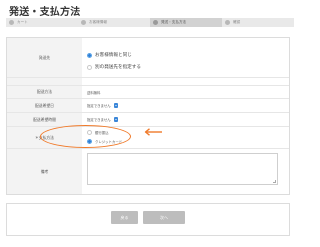 Image resolution: width=320 pixels, height=247 pixels. Describe the element at coordinates (44, 105) in the screenshot. I see `delivery-date-label: 配送希望日` at that location.